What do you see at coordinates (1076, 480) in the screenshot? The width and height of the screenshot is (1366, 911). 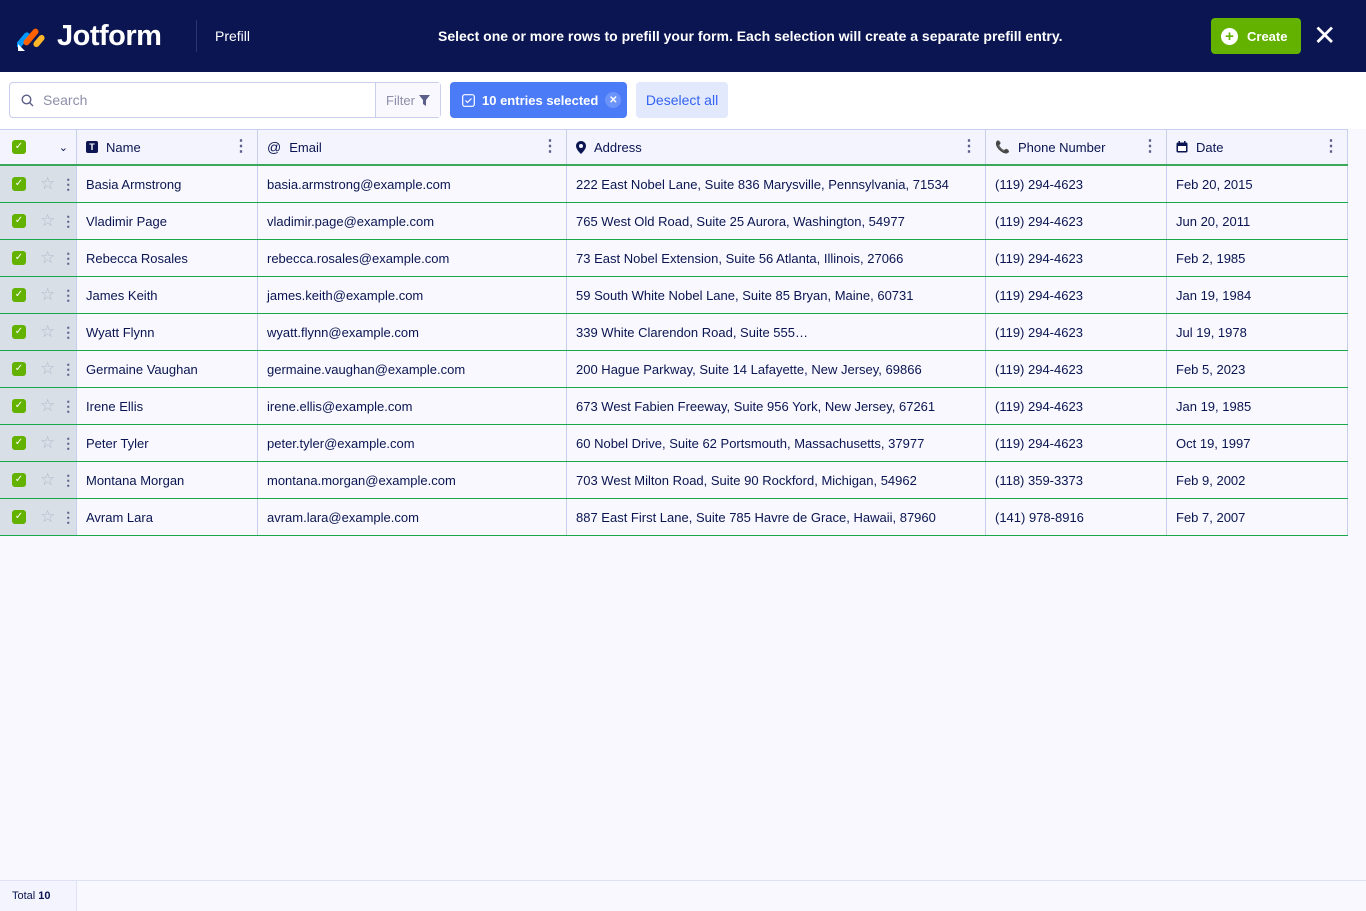 I see `phone-cell: (118) 359-3373` at bounding box center [1076, 480].